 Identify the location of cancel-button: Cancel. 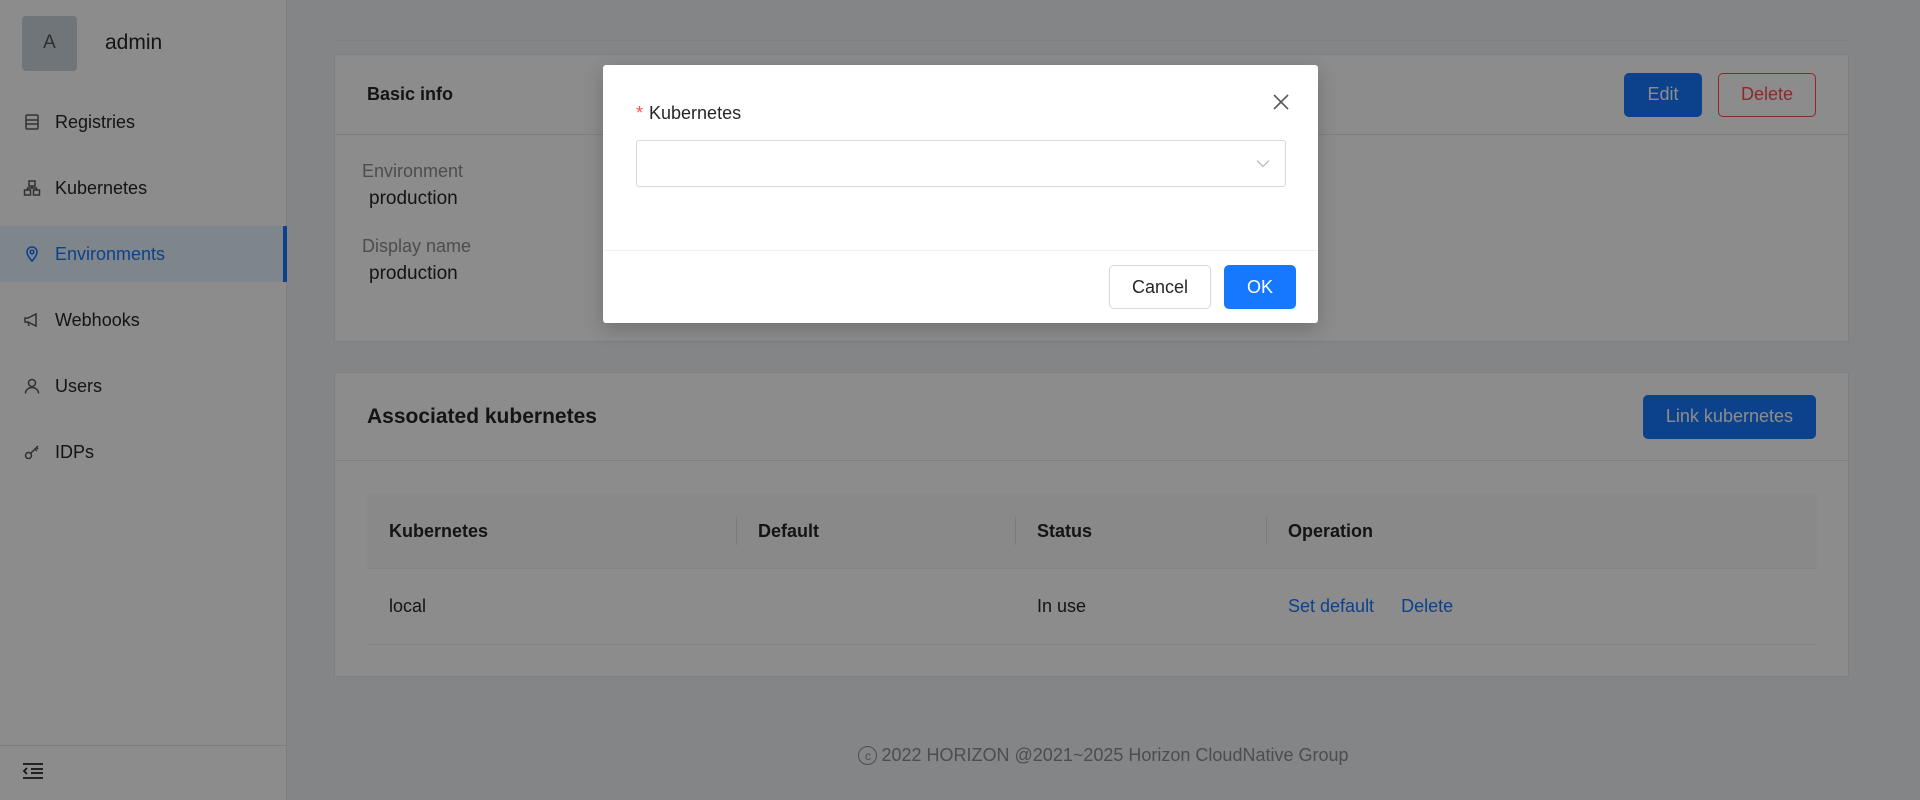
(1159, 287).